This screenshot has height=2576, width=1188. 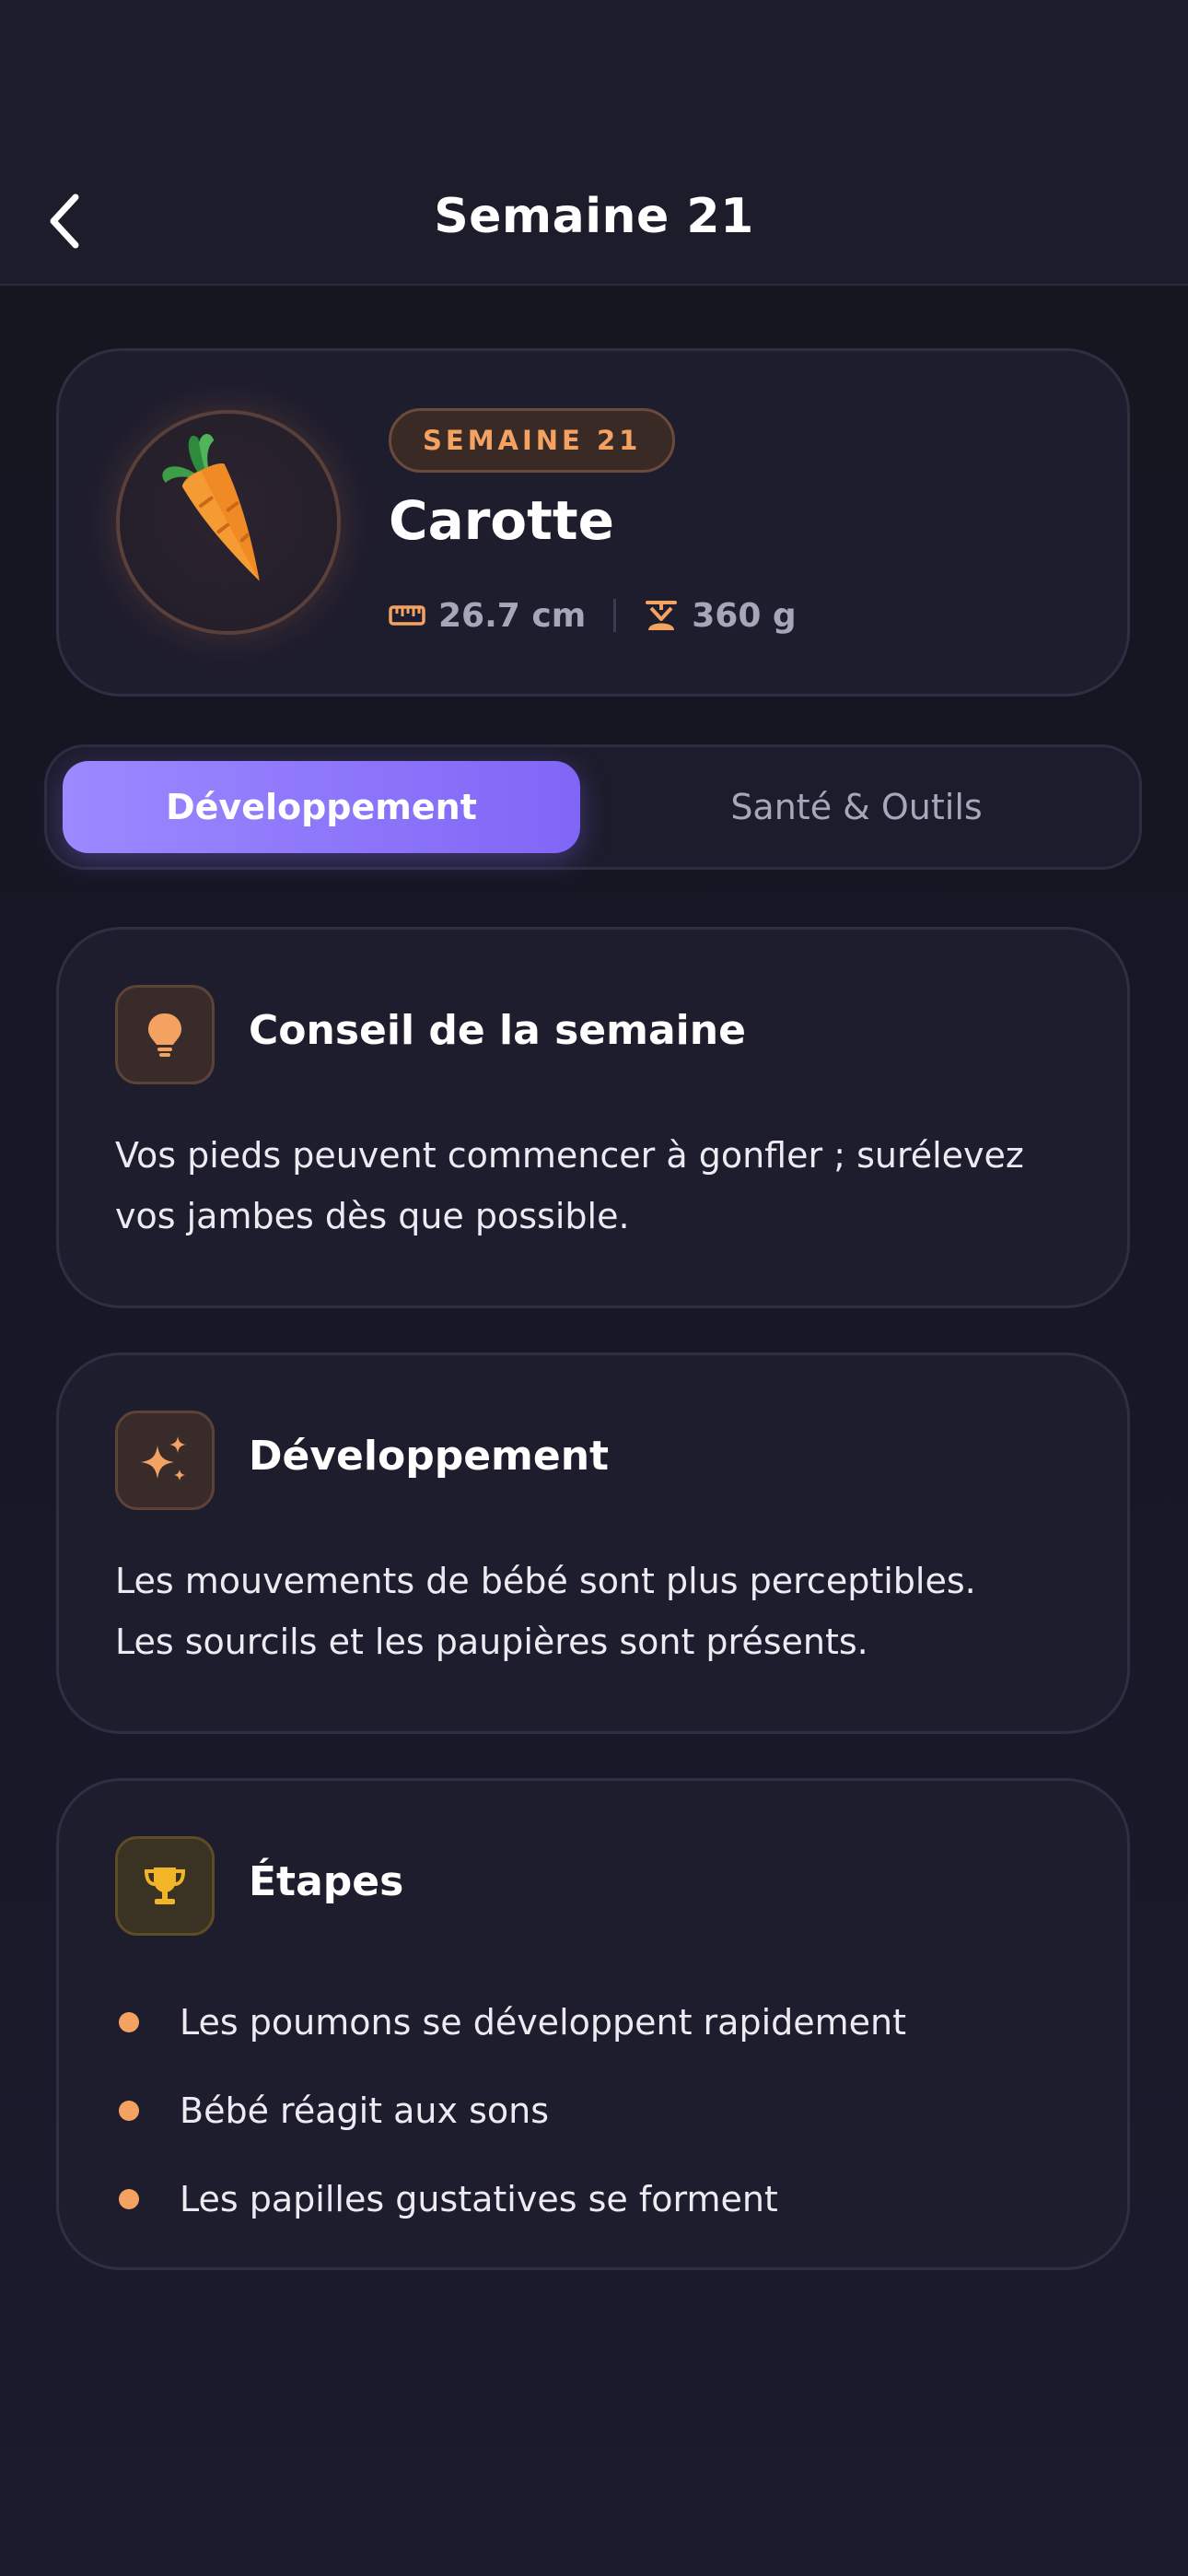 I want to click on lightbulb-icon, so click(x=164, y=1035).